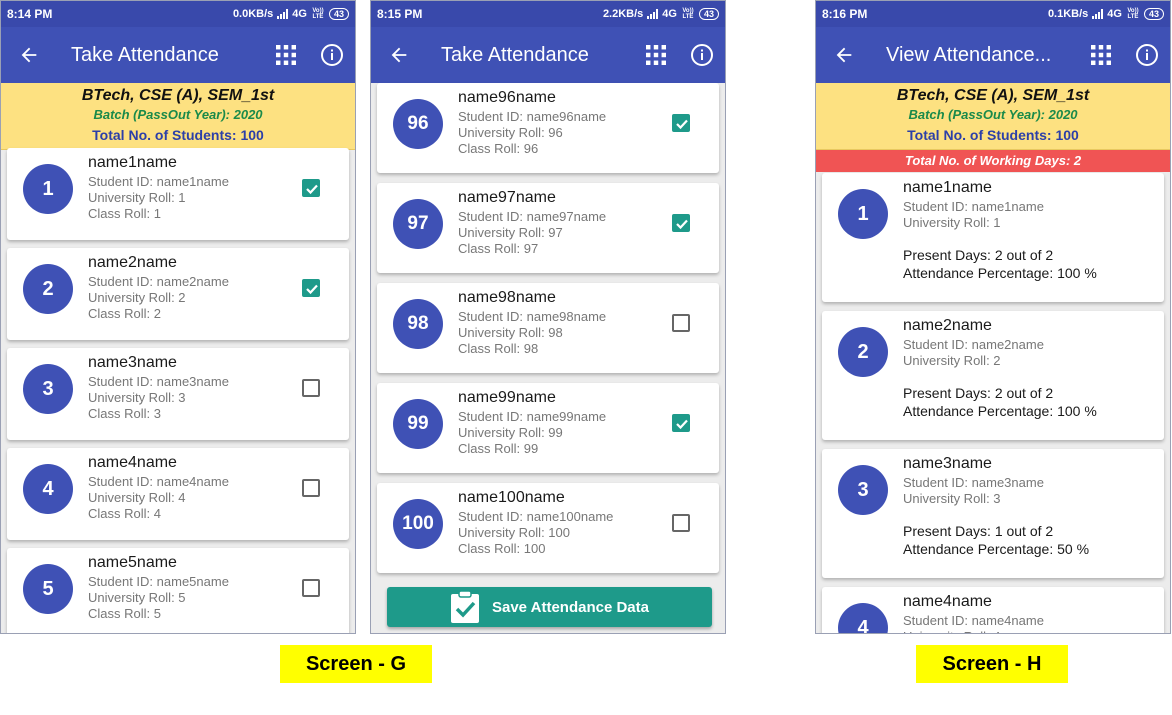  What do you see at coordinates (993, 161) in the screenshot?
I see `working-days-banner: Total No. of Working Days: 2` at bounding box center [993, 161].